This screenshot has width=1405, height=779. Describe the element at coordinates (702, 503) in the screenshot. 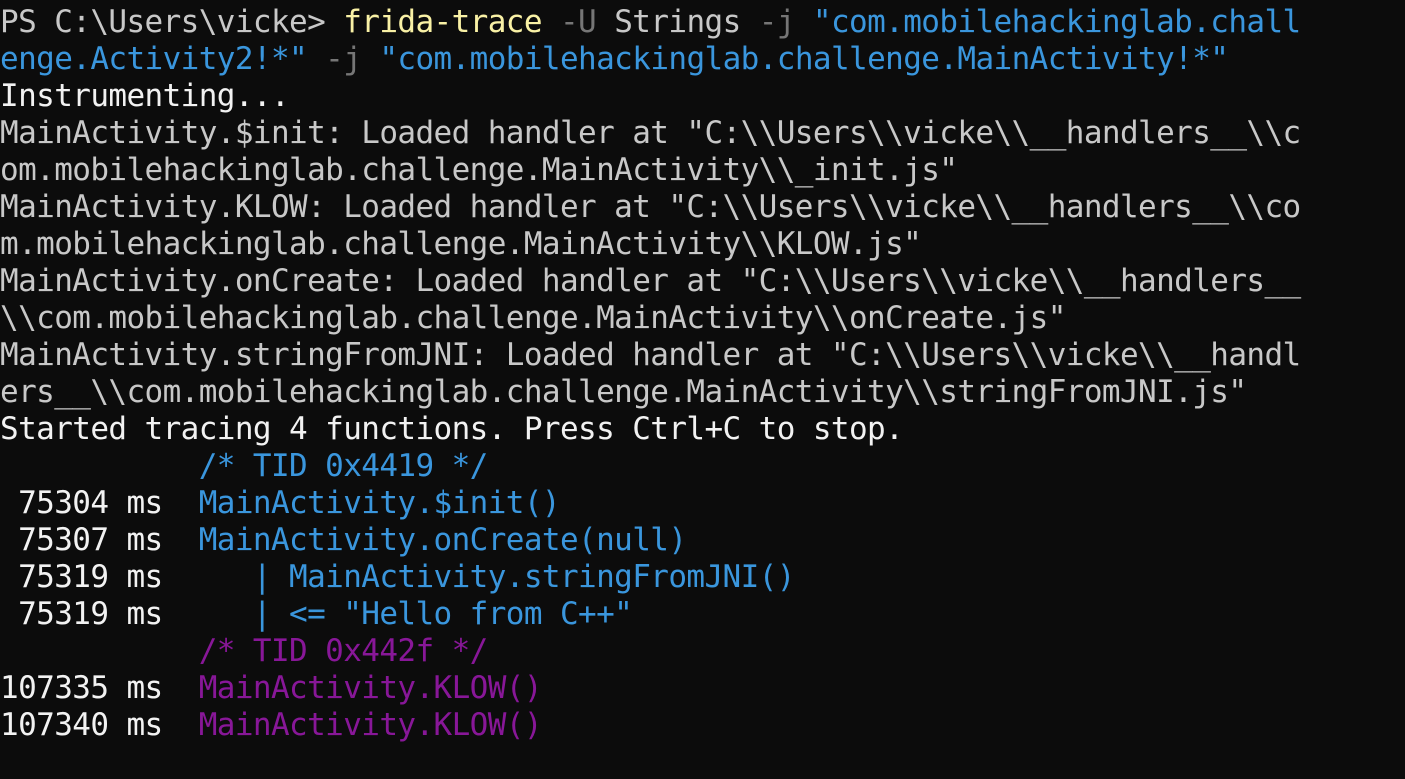

I see `trace-row: 75304 ms MainActivity.$init()` at that location.